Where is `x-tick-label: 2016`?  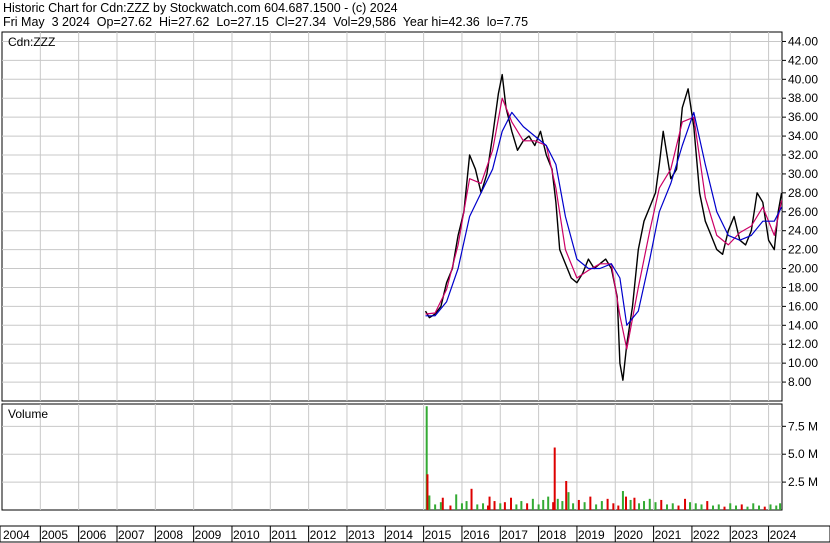 x-tick-label: 2016 is located at coordinates (476, 535).